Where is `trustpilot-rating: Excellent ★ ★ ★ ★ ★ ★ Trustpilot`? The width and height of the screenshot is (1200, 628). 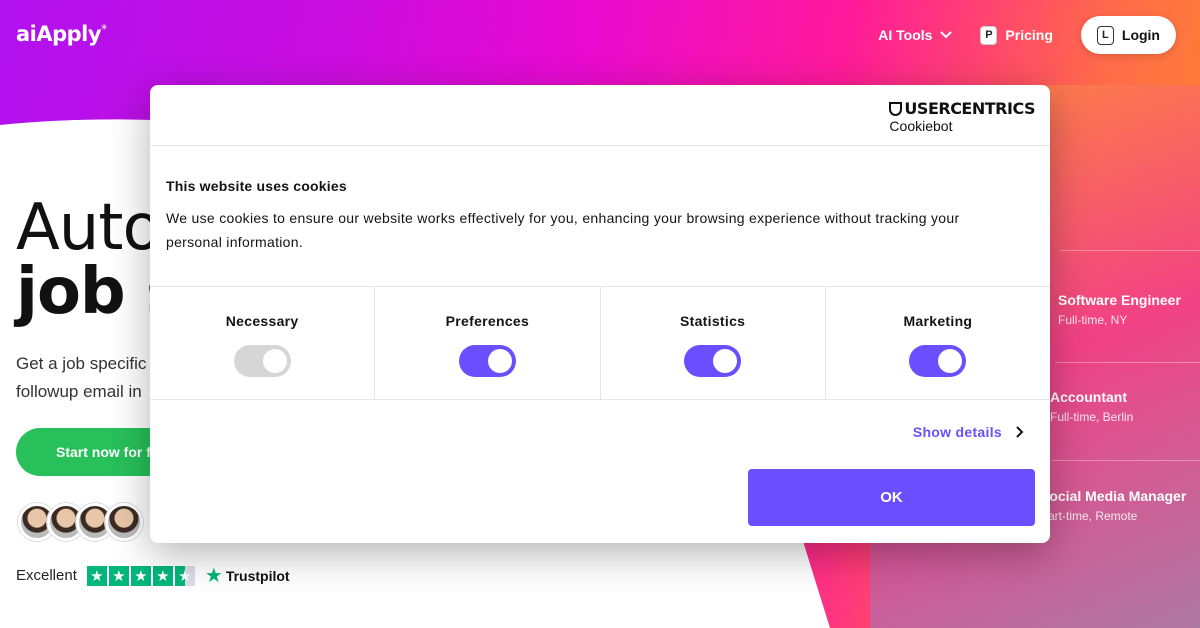 trustpilot-rating: Excellent ★ ★ ★ ★ ★ ★ Trustpilot is located at coordinates (153, 575).